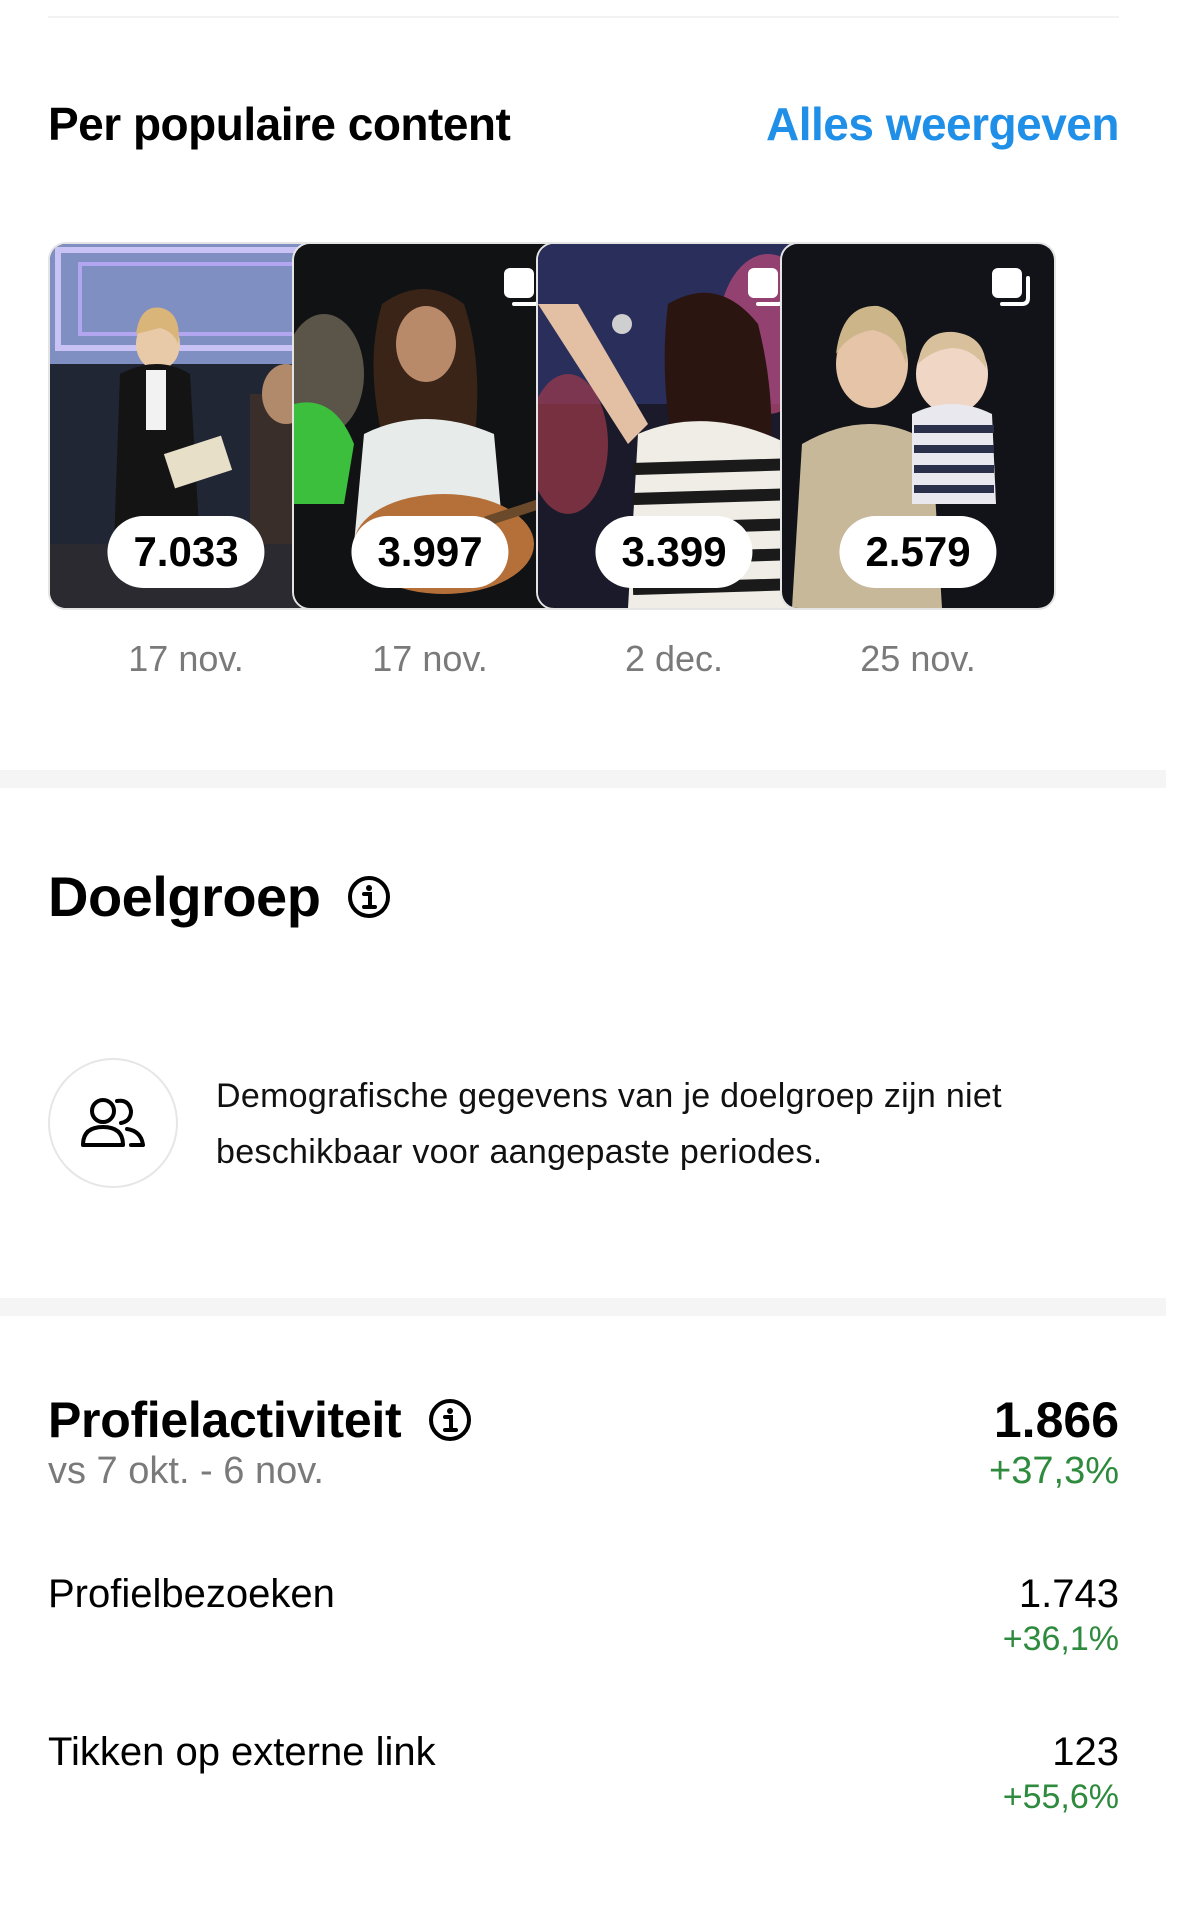  I want to click on multiple-photos-icon, so click(1011, 287).